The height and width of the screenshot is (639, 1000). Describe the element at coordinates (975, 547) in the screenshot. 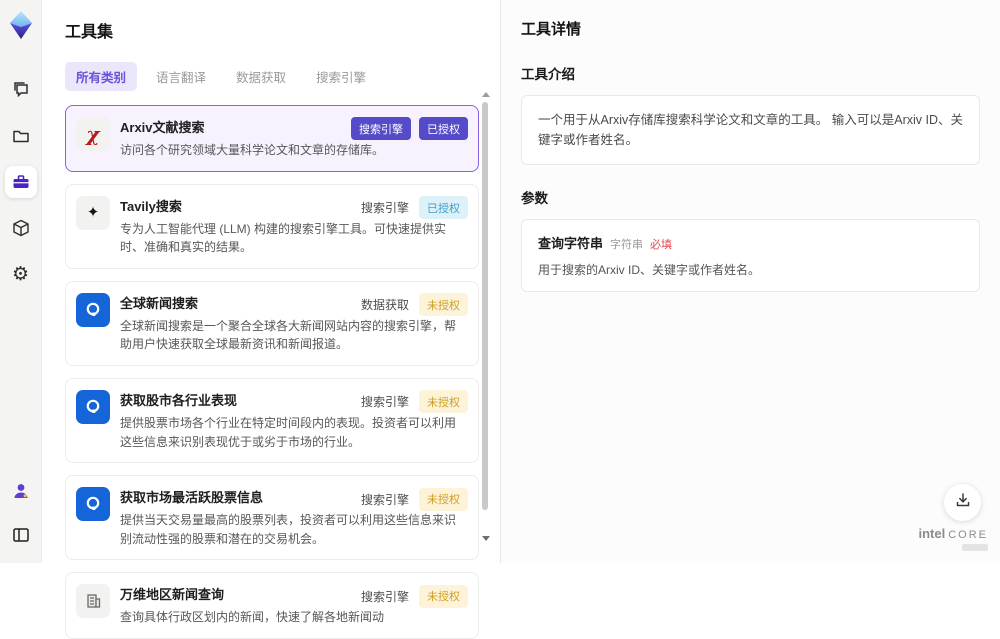

I see `watermark-subtext-bar` at that location.